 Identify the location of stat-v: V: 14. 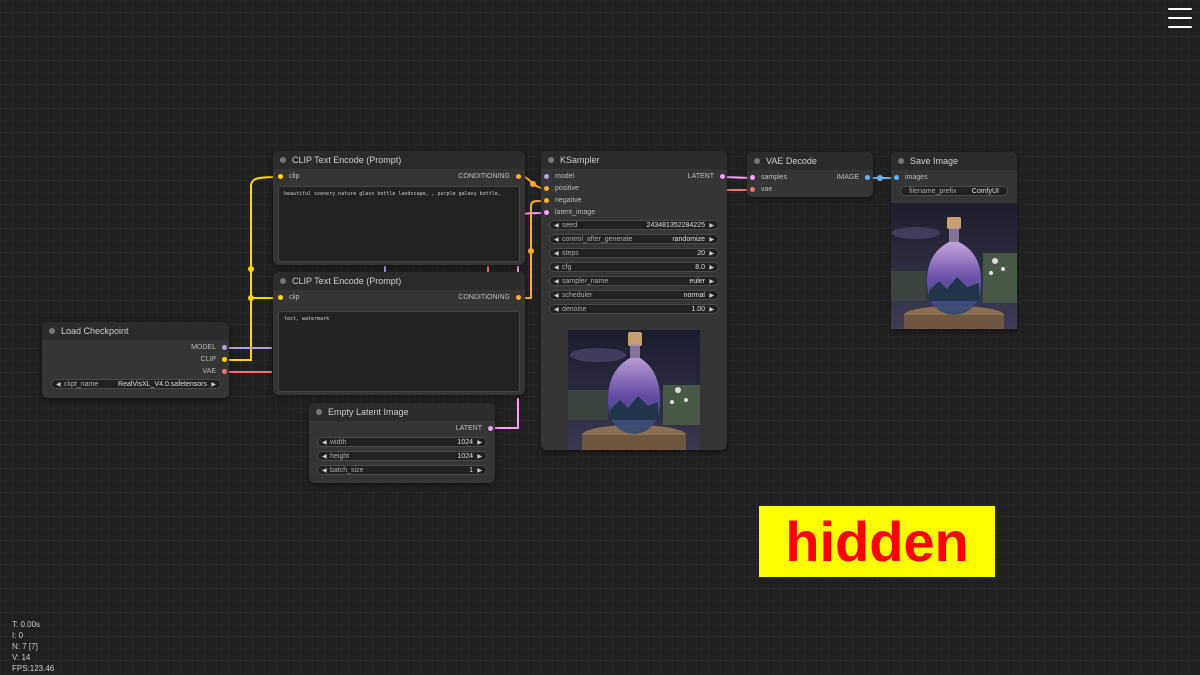
(21, 657).